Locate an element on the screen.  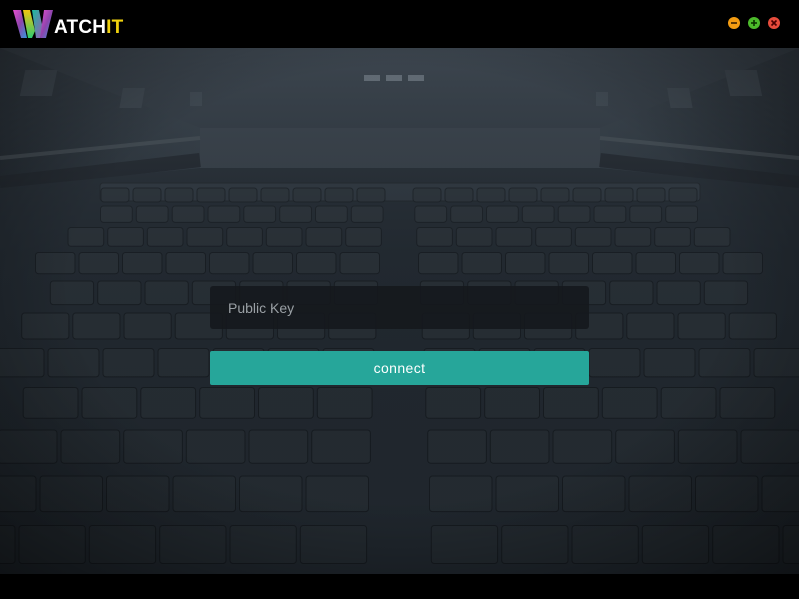
close-icon is located at coordinates (774, 23).